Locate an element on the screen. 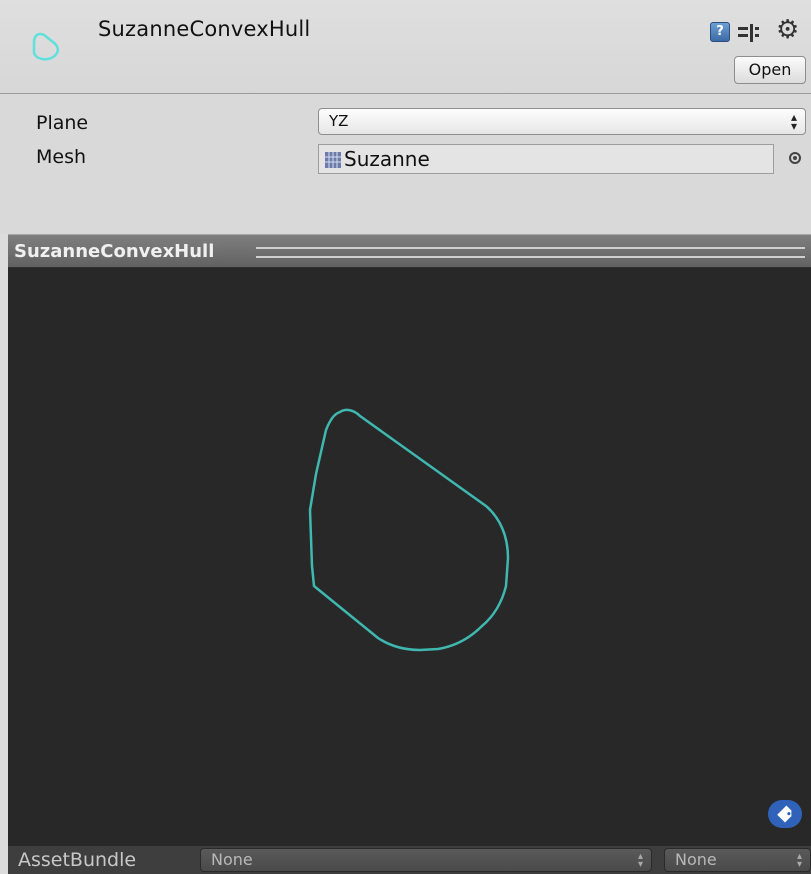 This screenshot has height=874, width=811. convex-hull-outline is located at coordinates (409, 530).